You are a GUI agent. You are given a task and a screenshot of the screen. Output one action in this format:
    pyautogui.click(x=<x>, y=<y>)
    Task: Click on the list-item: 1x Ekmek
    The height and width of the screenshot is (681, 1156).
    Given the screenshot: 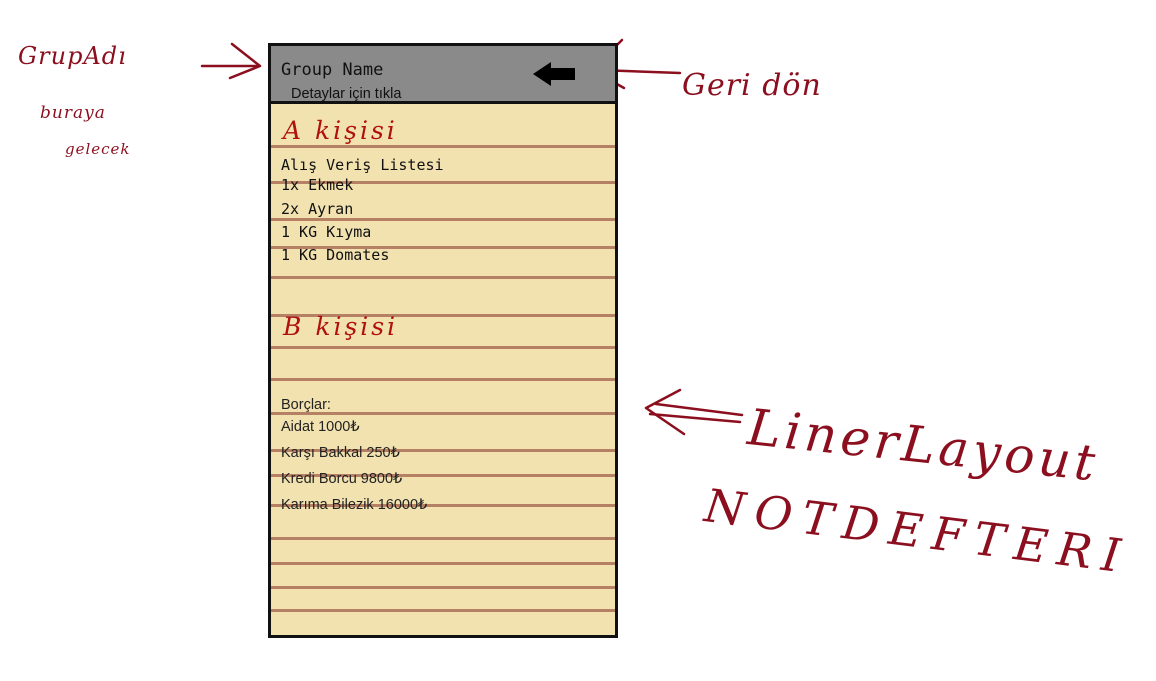 What is the action you would take?
    pyautogui.click(x=317, y=185)
    